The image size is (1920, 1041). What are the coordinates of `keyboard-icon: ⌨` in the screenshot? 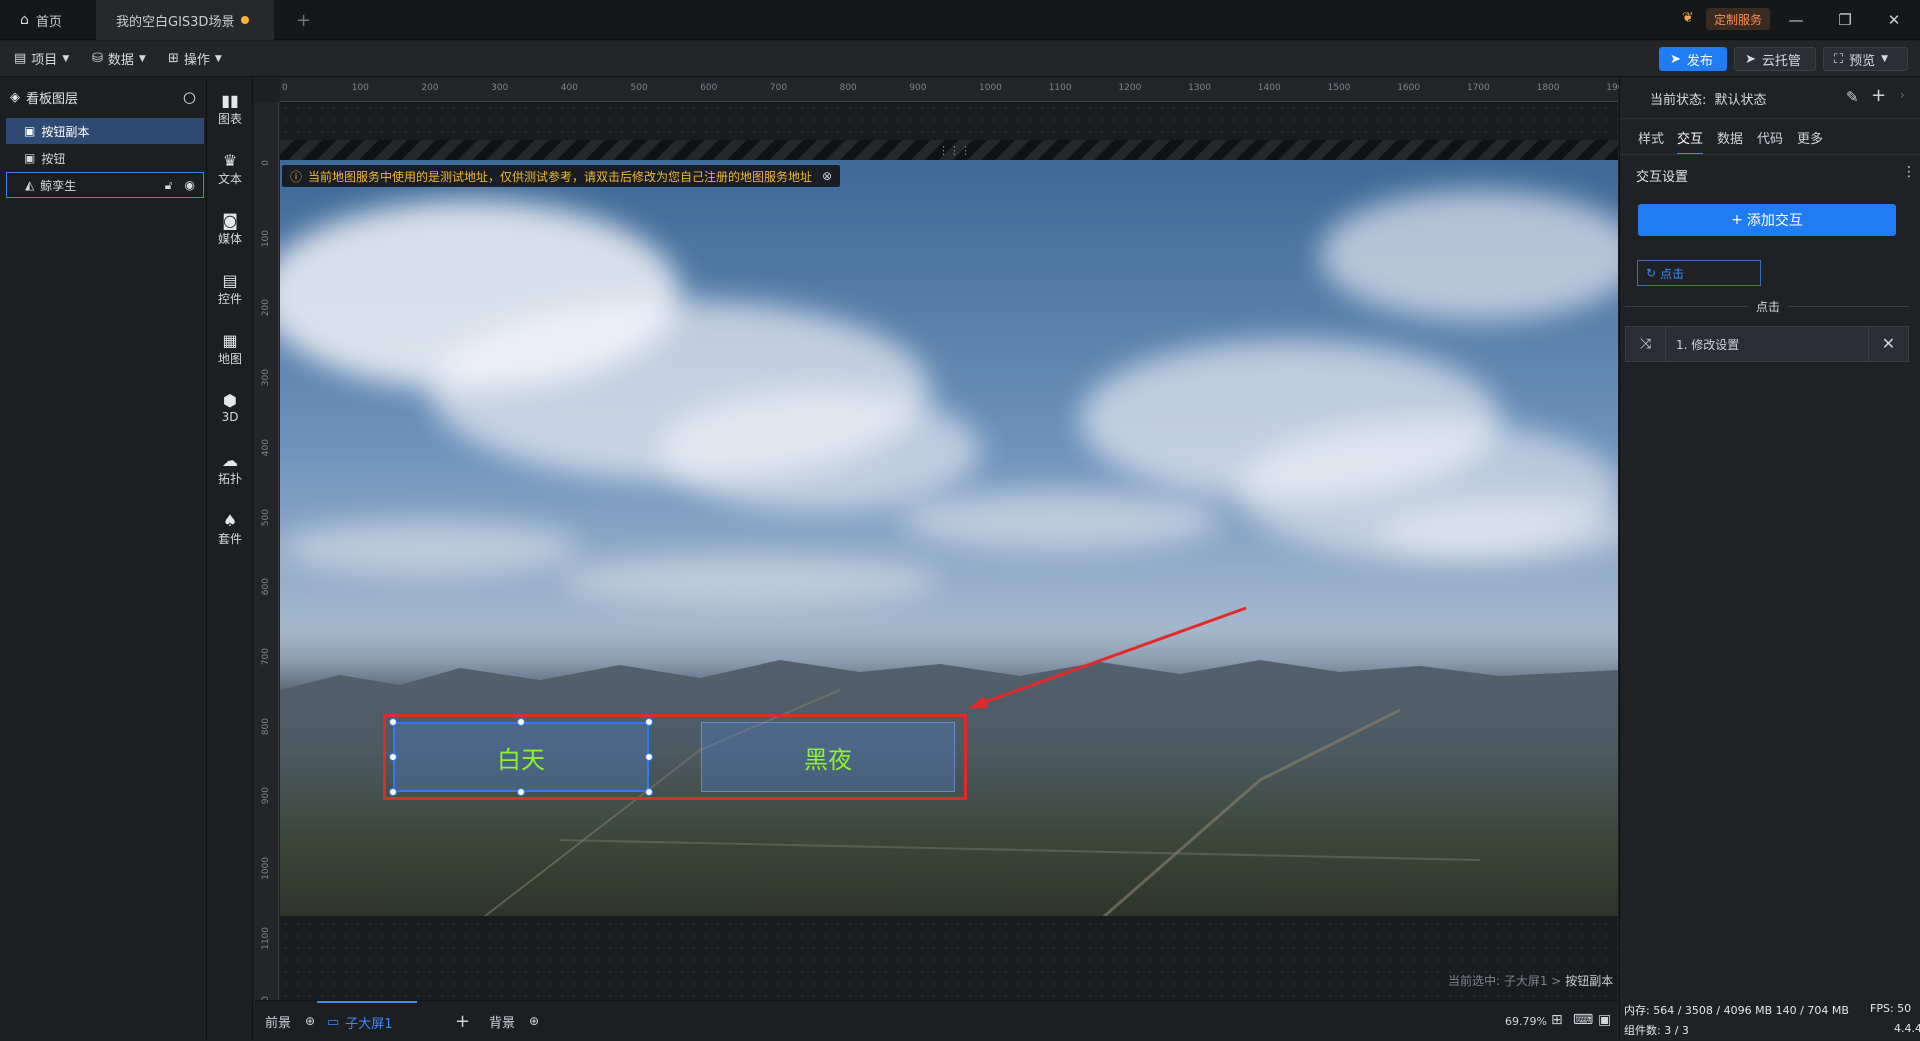 It's located at (1583, 1020).